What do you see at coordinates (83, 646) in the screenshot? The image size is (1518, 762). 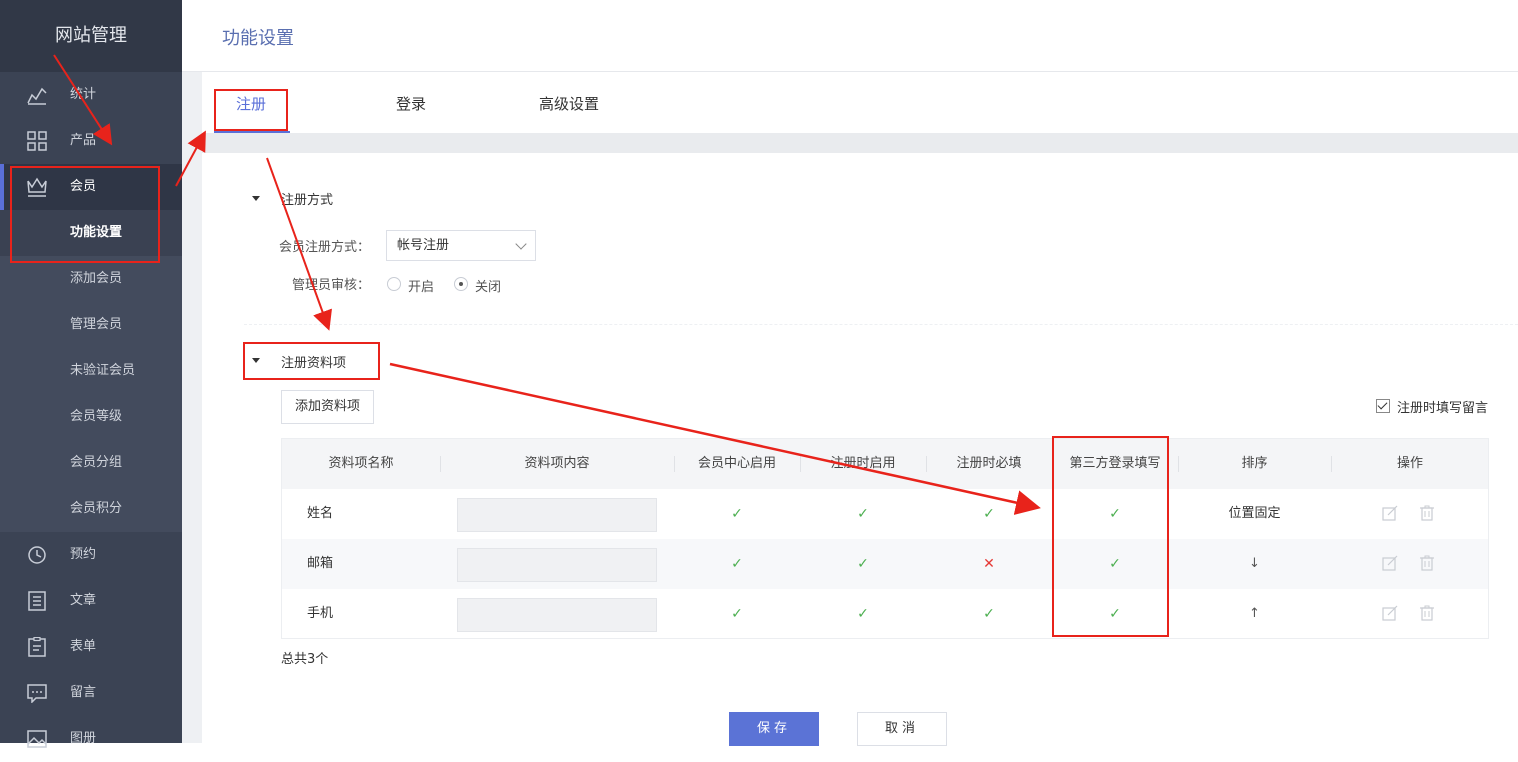 I see `sidebar-item-label: 表单` at bounding box center [83, 646].